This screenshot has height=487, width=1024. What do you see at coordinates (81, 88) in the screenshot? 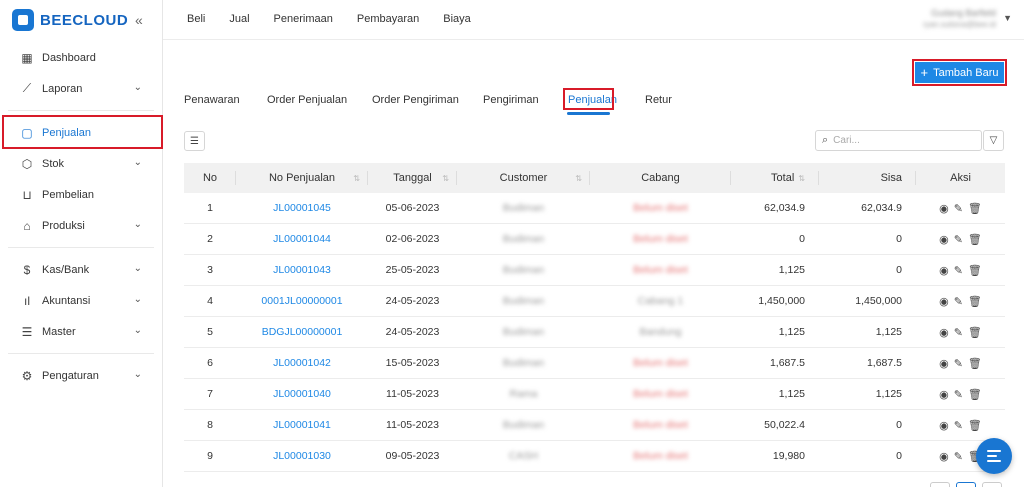
I see `sidebar-item-laporan: ⟋ Laporan ⌄` at bounding box center [81, 88].